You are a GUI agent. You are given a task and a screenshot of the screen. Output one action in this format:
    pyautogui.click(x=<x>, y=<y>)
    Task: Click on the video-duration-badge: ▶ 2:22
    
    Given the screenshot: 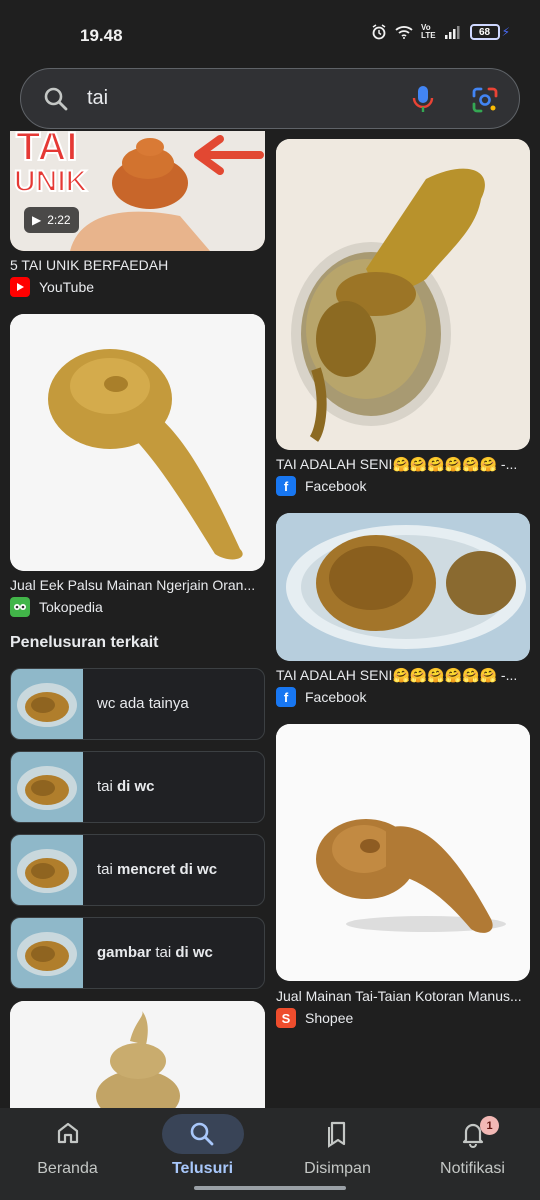 What is the action you would take?
    pyautogui.click(x=51, y=220)
    